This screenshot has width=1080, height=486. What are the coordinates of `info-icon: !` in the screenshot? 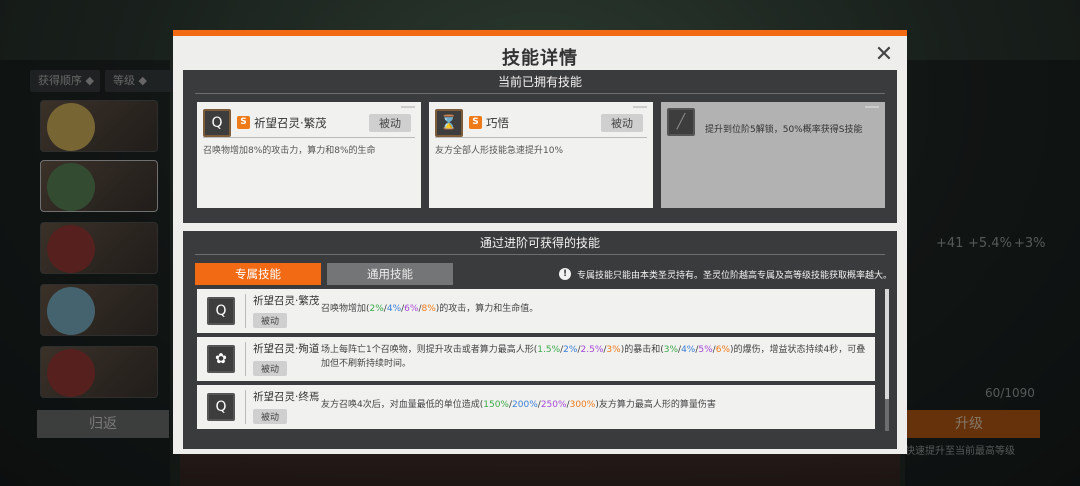 It's located at (565, 274).